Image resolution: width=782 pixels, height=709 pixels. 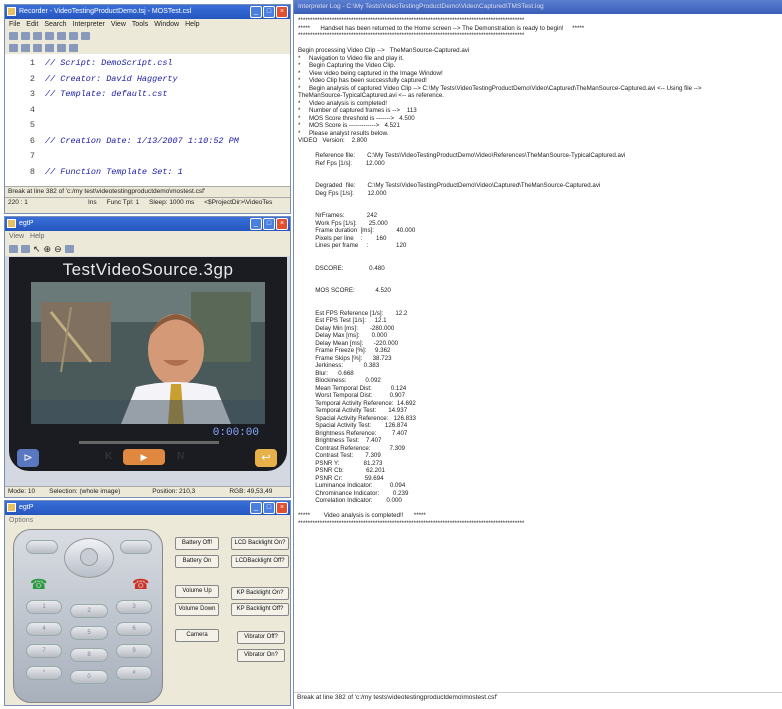 What do you see at coordinates (134, 607) in the screenshot?
I see `key-3: 3` at bounding box center [134, 607].